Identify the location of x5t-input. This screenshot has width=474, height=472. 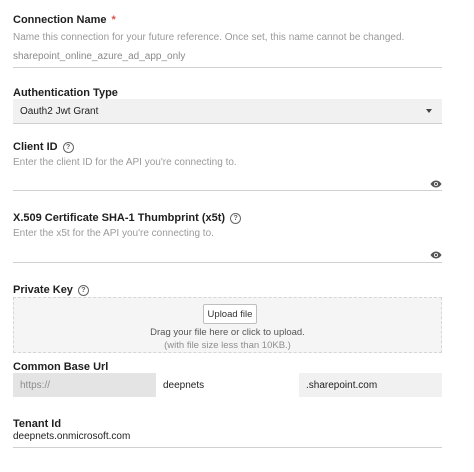
(227, 254).